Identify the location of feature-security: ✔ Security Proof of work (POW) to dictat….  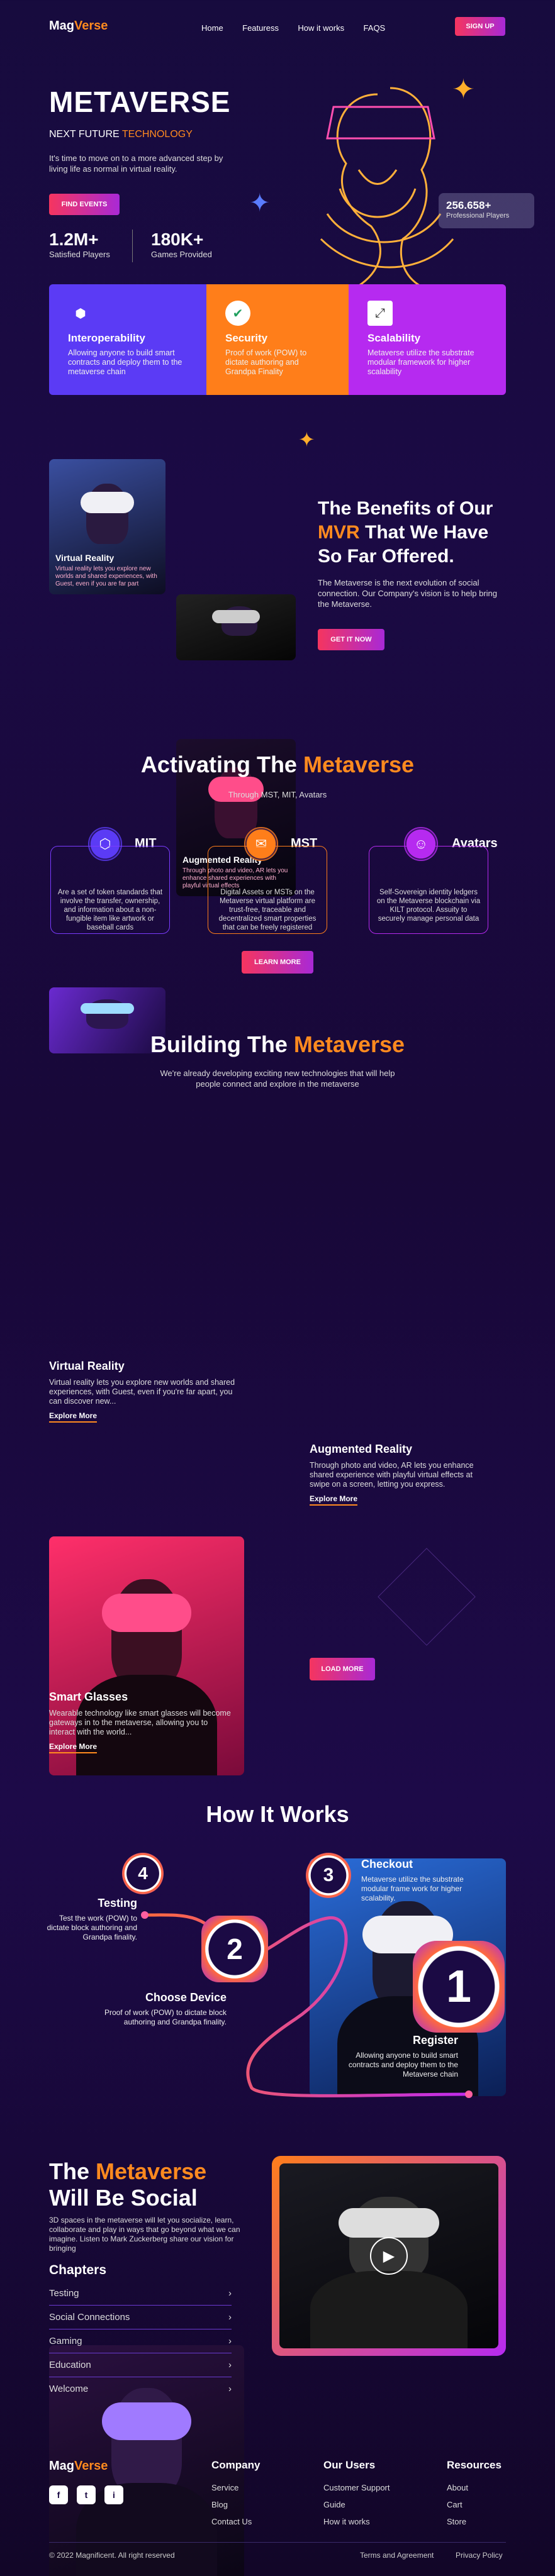
(277, 339).